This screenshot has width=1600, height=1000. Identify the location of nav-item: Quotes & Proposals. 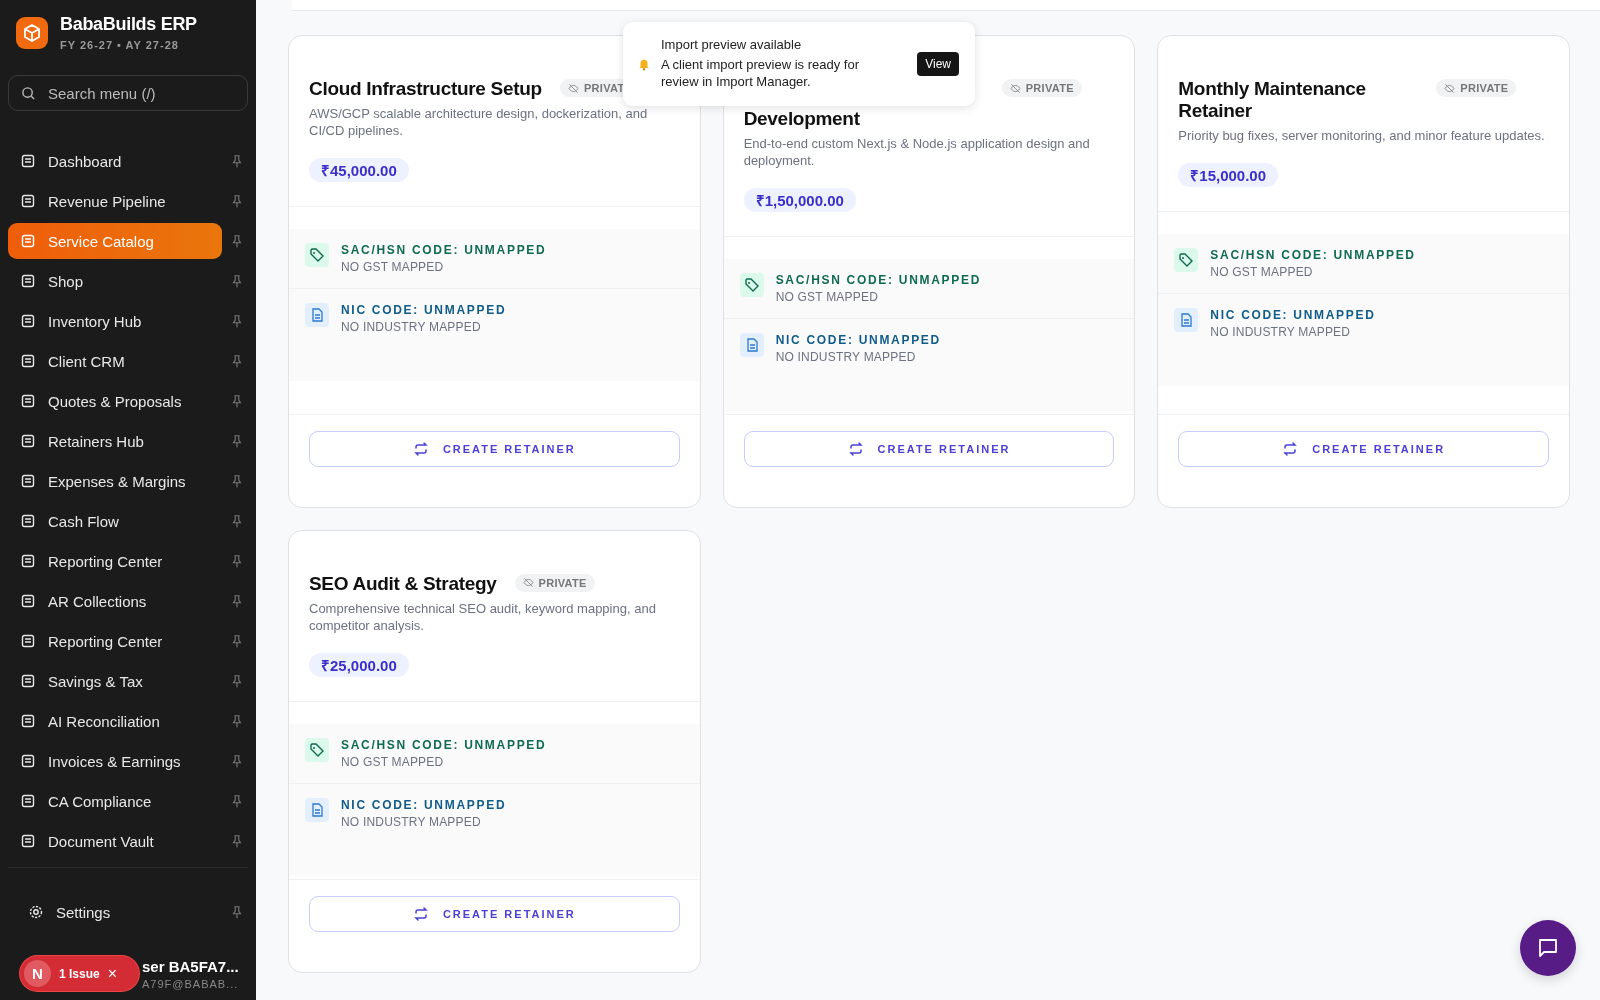
(115, 401).